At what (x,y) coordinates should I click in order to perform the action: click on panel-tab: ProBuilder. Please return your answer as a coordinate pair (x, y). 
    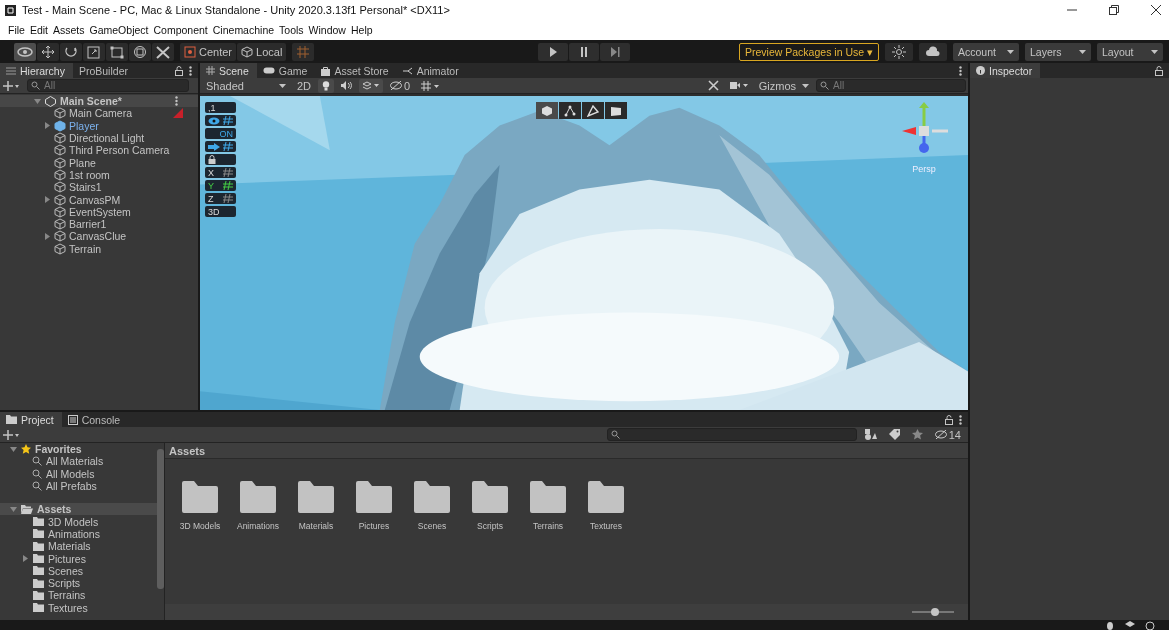
    Looking at the image, I should click on (104, 70).